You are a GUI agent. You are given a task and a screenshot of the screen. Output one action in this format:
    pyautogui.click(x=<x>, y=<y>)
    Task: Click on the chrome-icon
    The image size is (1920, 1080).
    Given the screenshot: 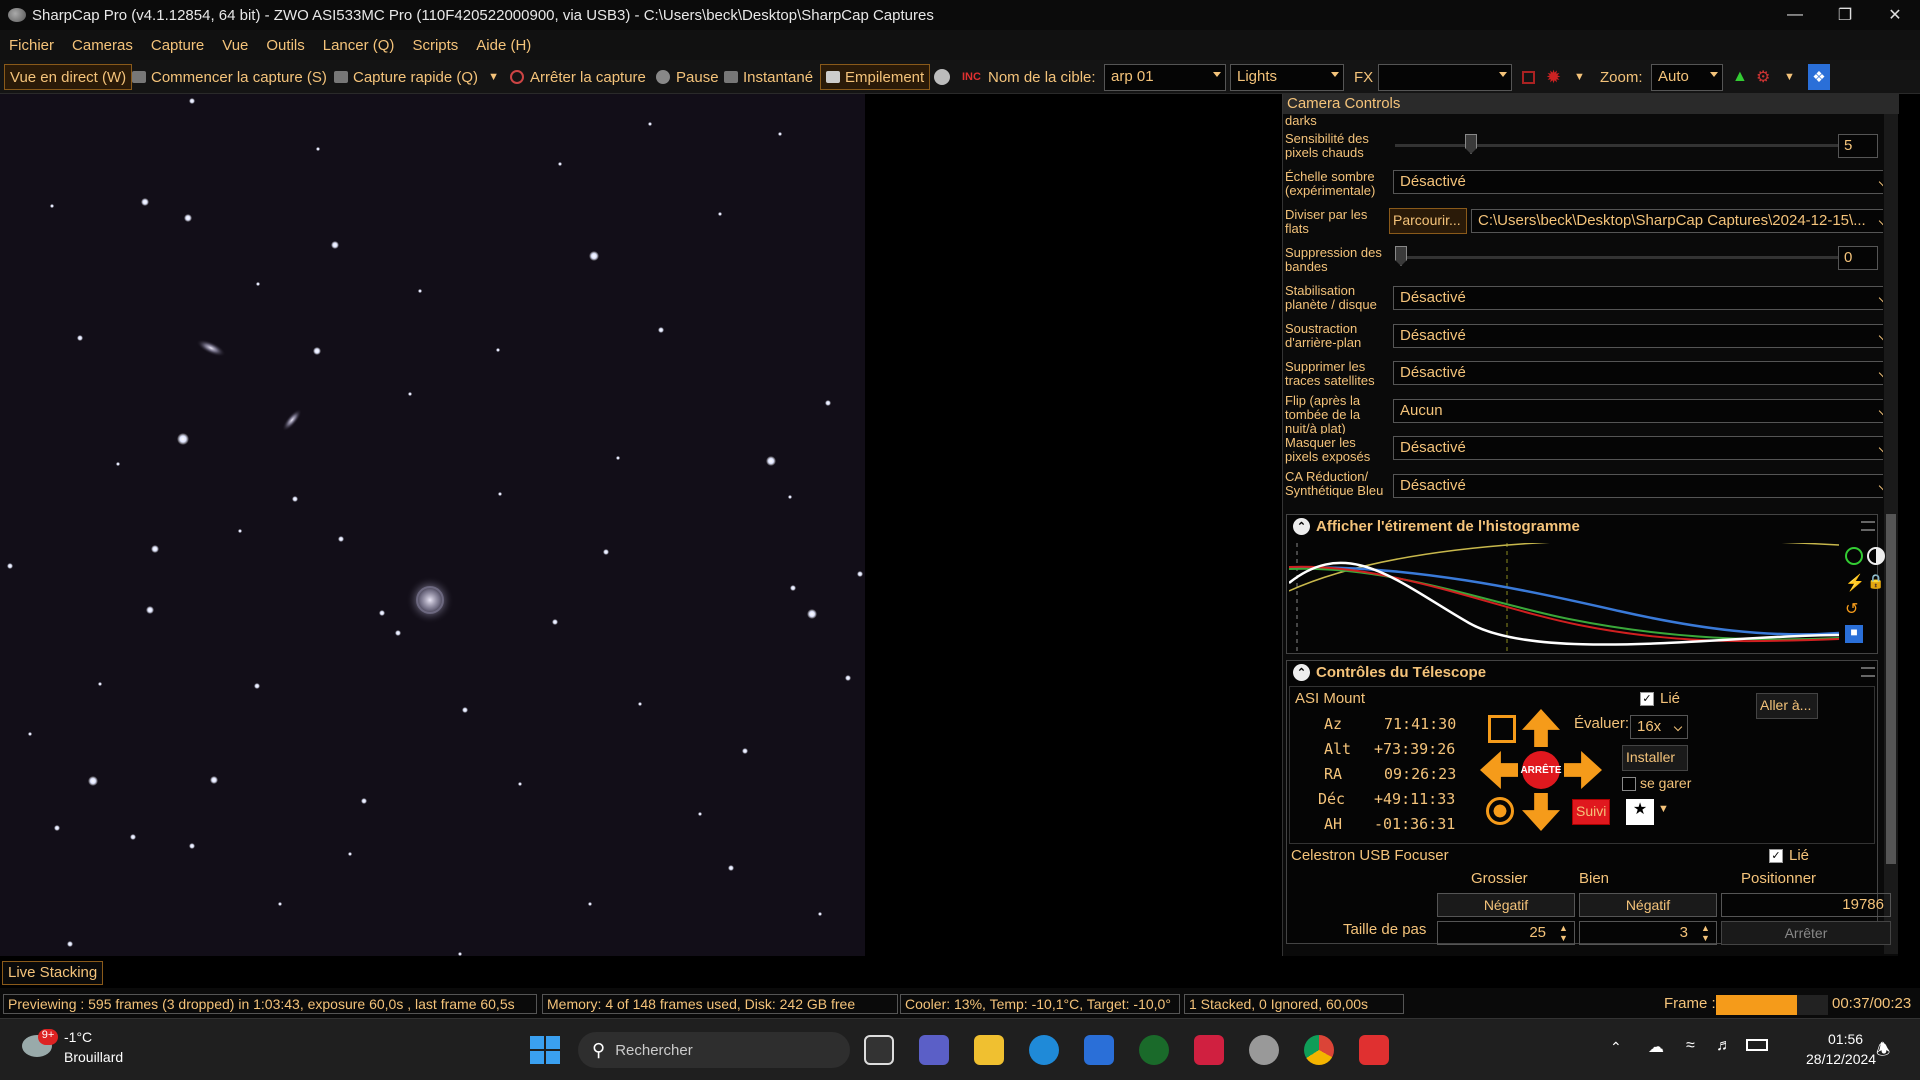 What is the action you would take?
    pyautogui.click(x=1319, y=1050)
    